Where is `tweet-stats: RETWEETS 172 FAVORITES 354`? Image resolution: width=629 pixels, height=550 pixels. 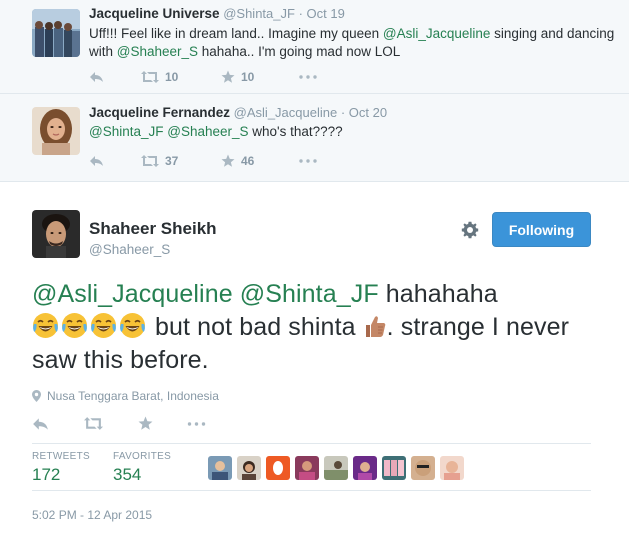
tweet-stats: RETWEETS 172 FAVORITES 354 is located at coordinates (119, 468).